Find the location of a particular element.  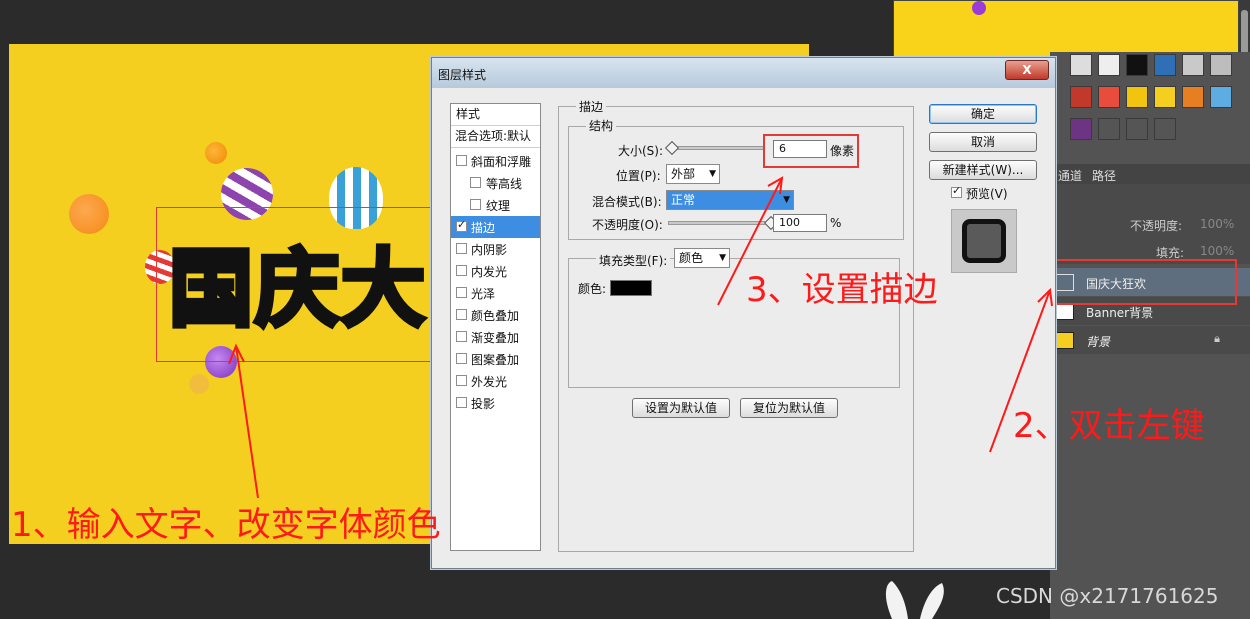

watermark: CSDN @x2171761625 is located at coordinates (1107, 596).